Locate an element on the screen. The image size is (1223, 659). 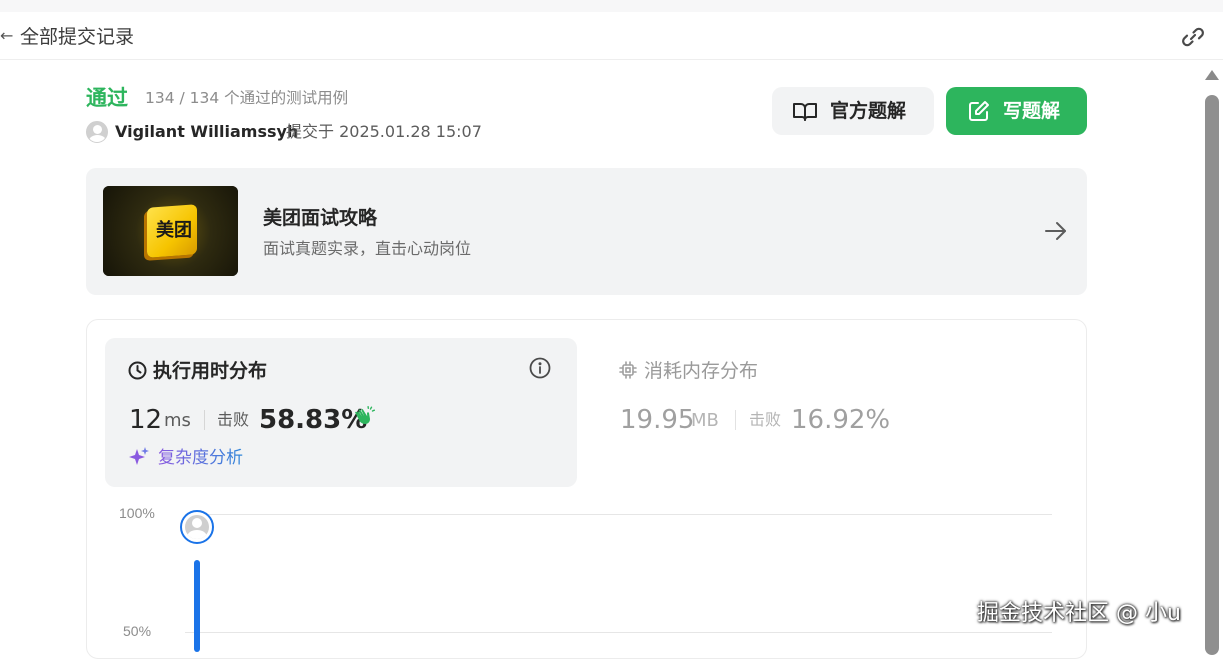
y-tick-label: 50% is located at coordinates (137, 631).